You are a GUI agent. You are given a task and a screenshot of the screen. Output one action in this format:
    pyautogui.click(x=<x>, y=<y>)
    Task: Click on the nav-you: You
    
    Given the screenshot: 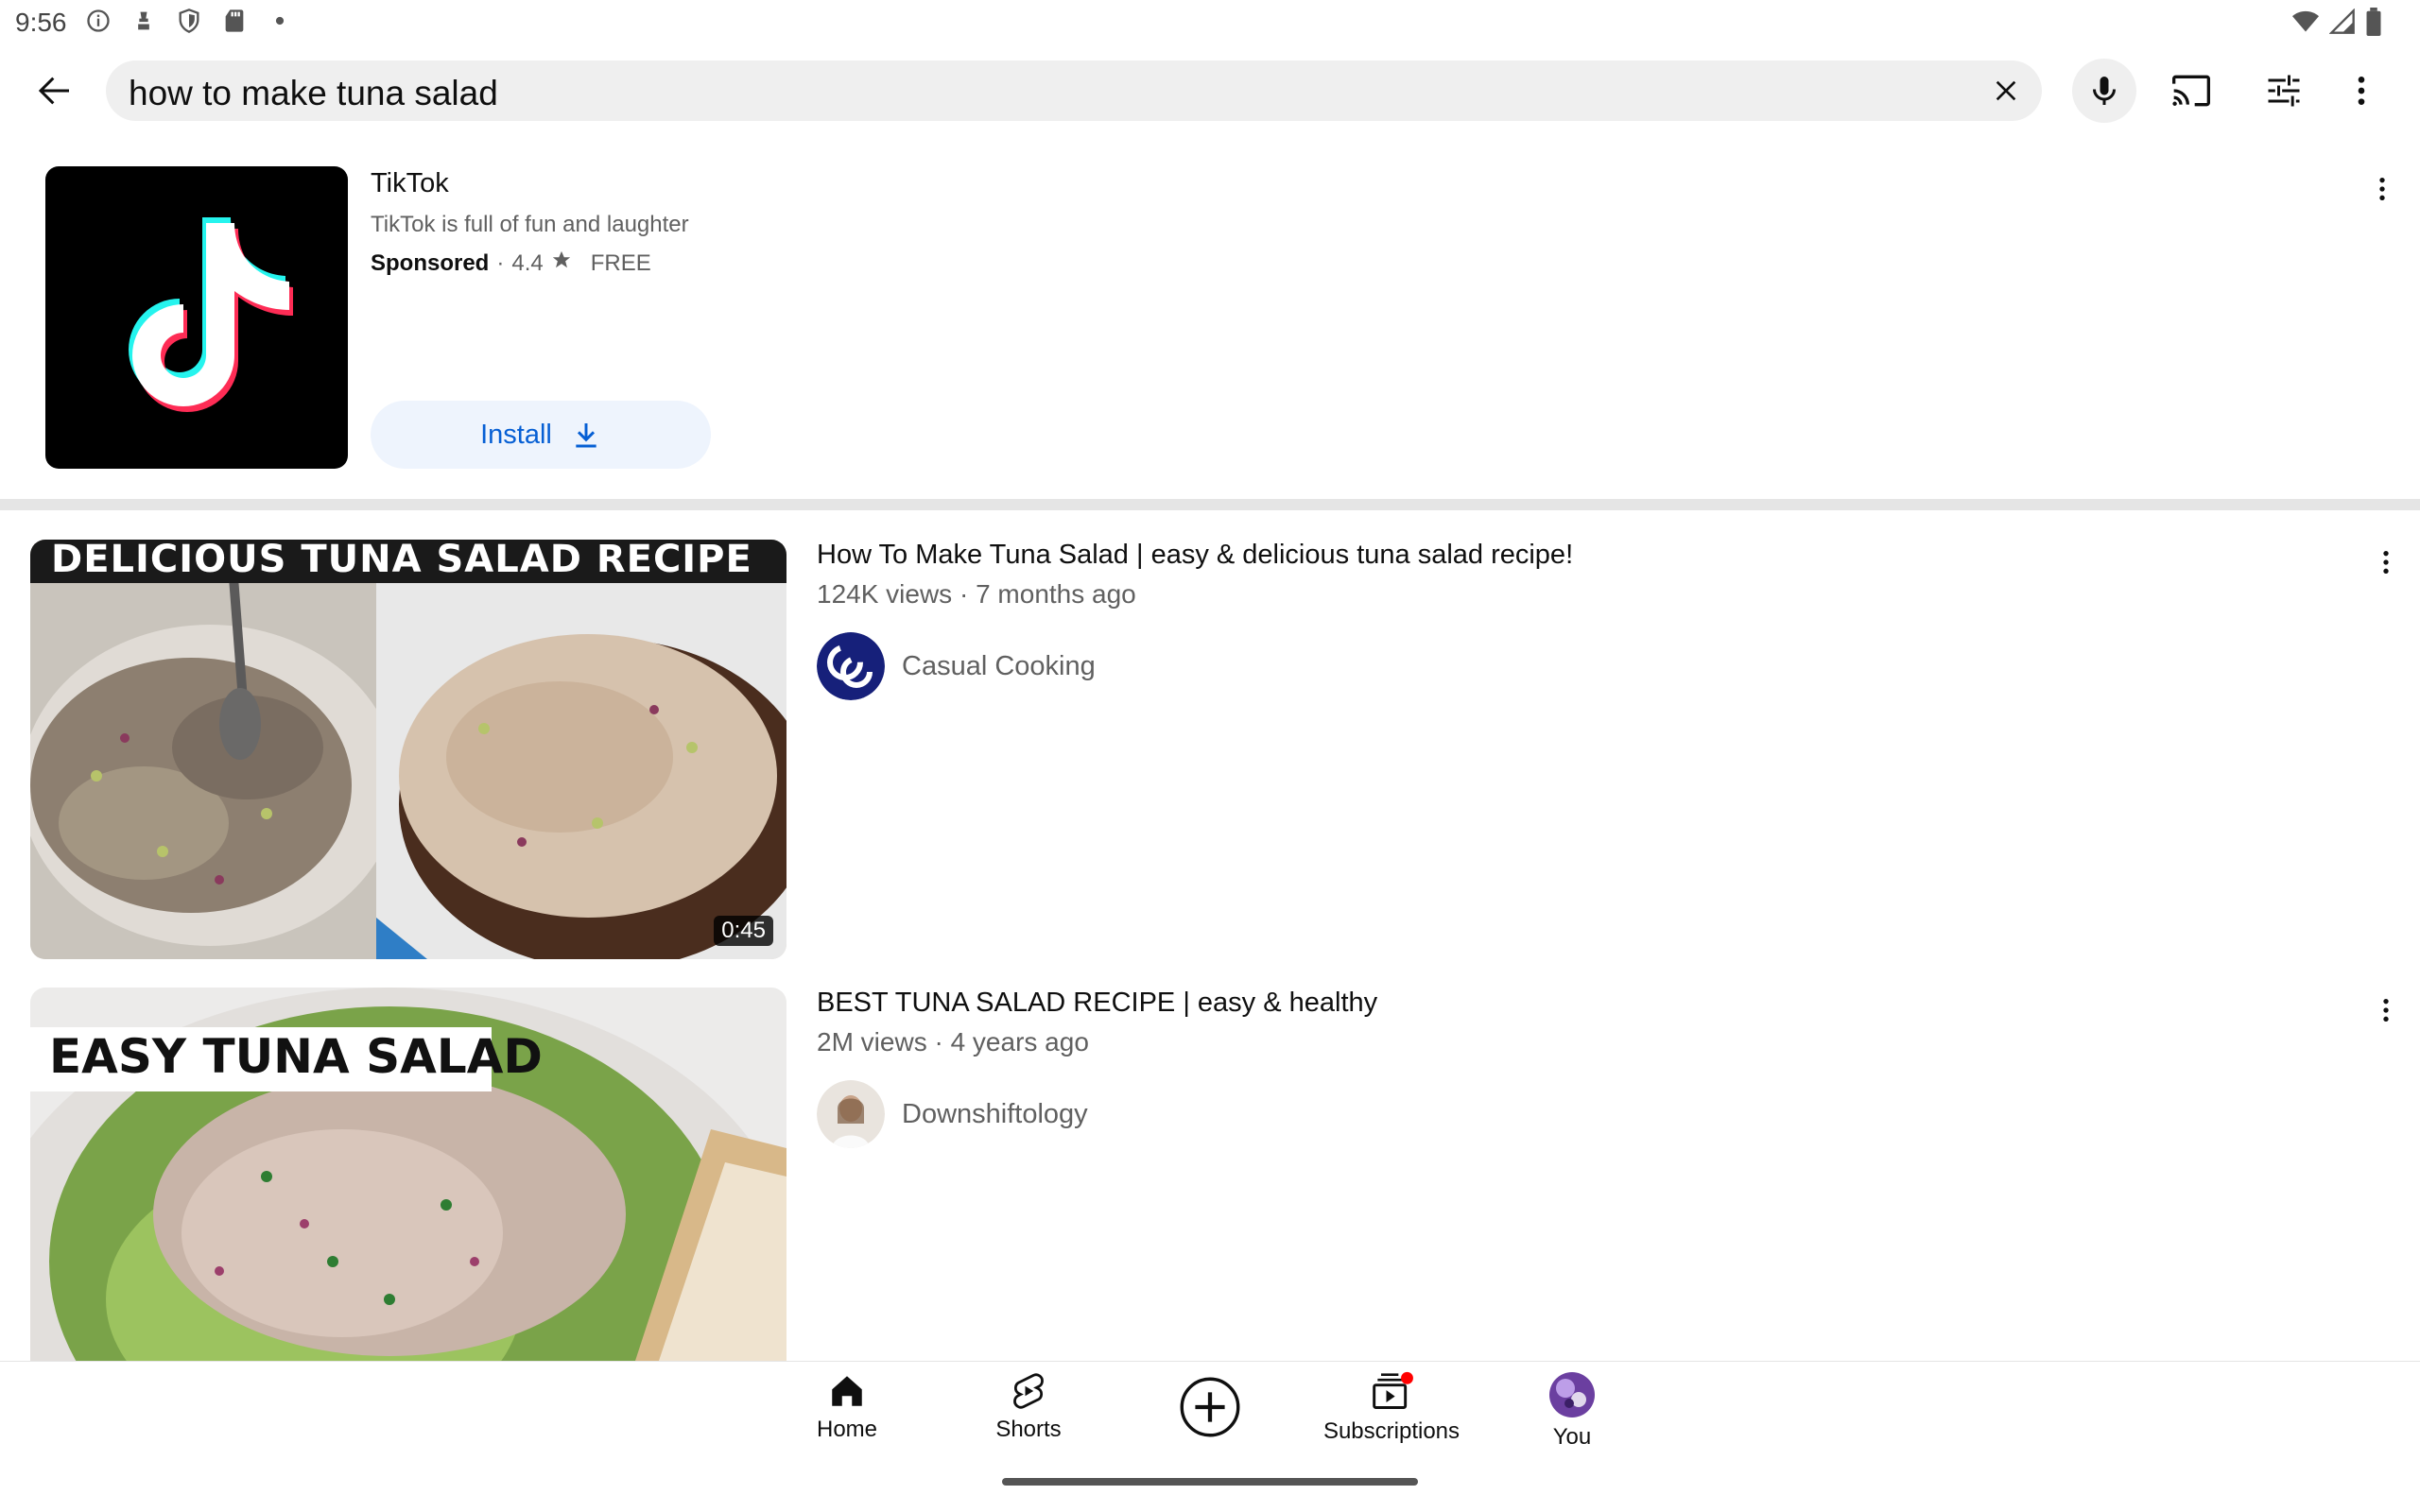 What is the action you would take?
    pyautogui.click(x=1572, y=1411)
    